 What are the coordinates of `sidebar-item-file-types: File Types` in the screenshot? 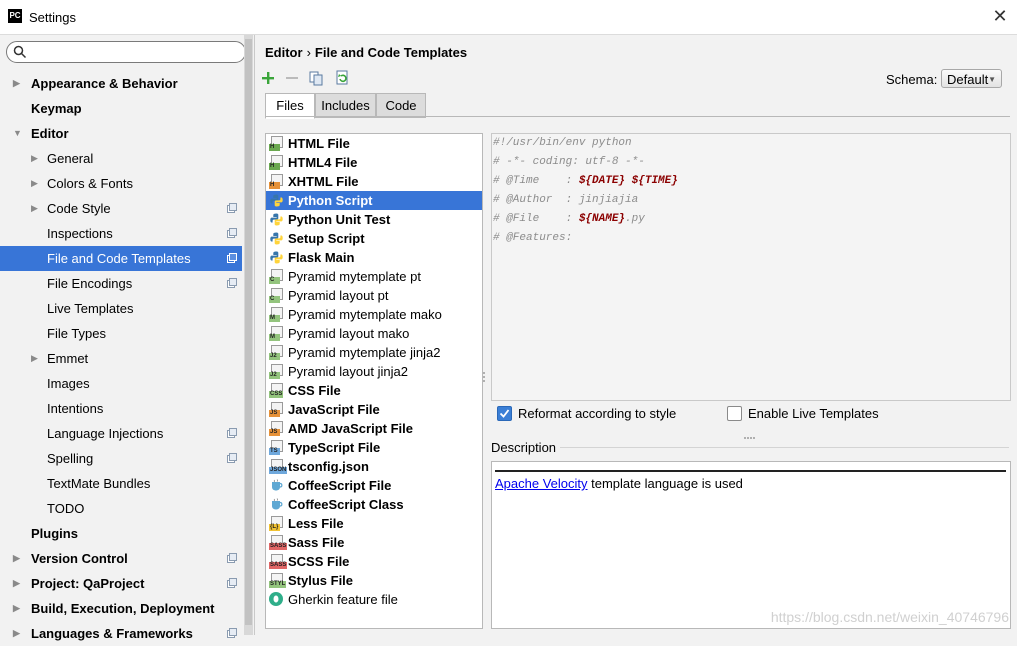 It's located at (121, 333).